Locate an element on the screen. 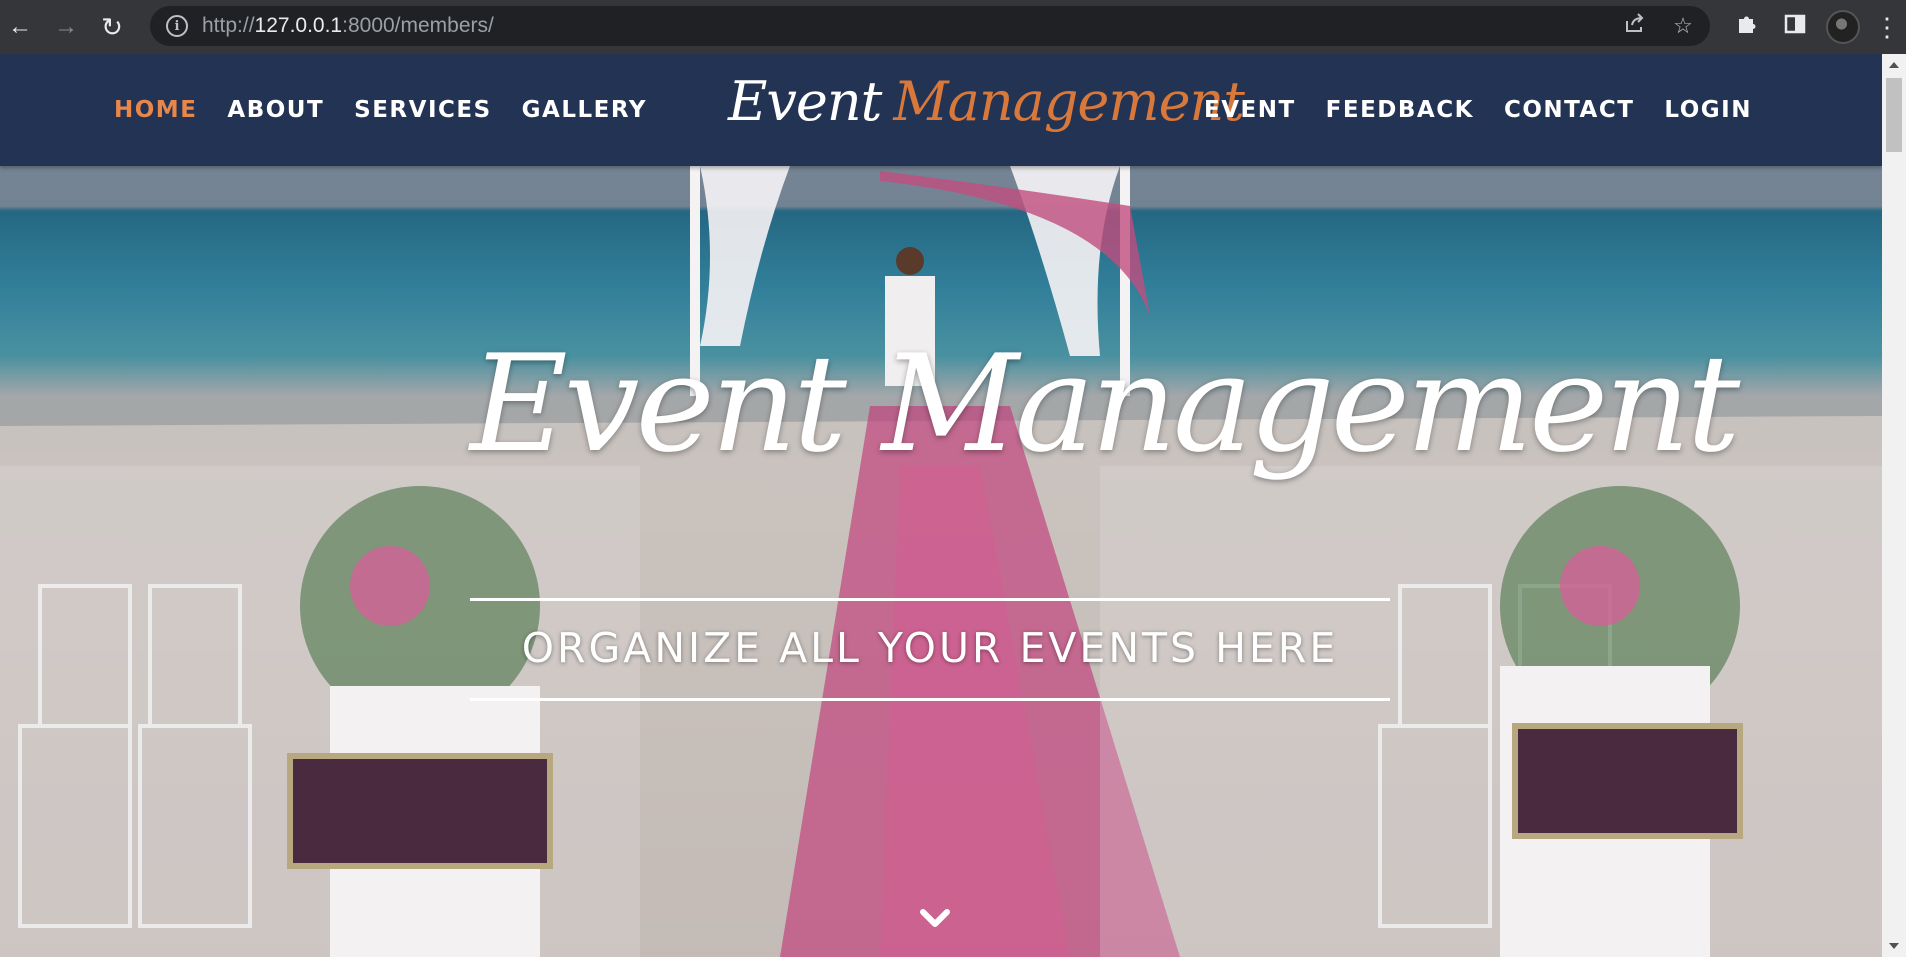 This screenshot has width=1906, height=957. site-logo: Event Management is located at coordinates (986, 112).